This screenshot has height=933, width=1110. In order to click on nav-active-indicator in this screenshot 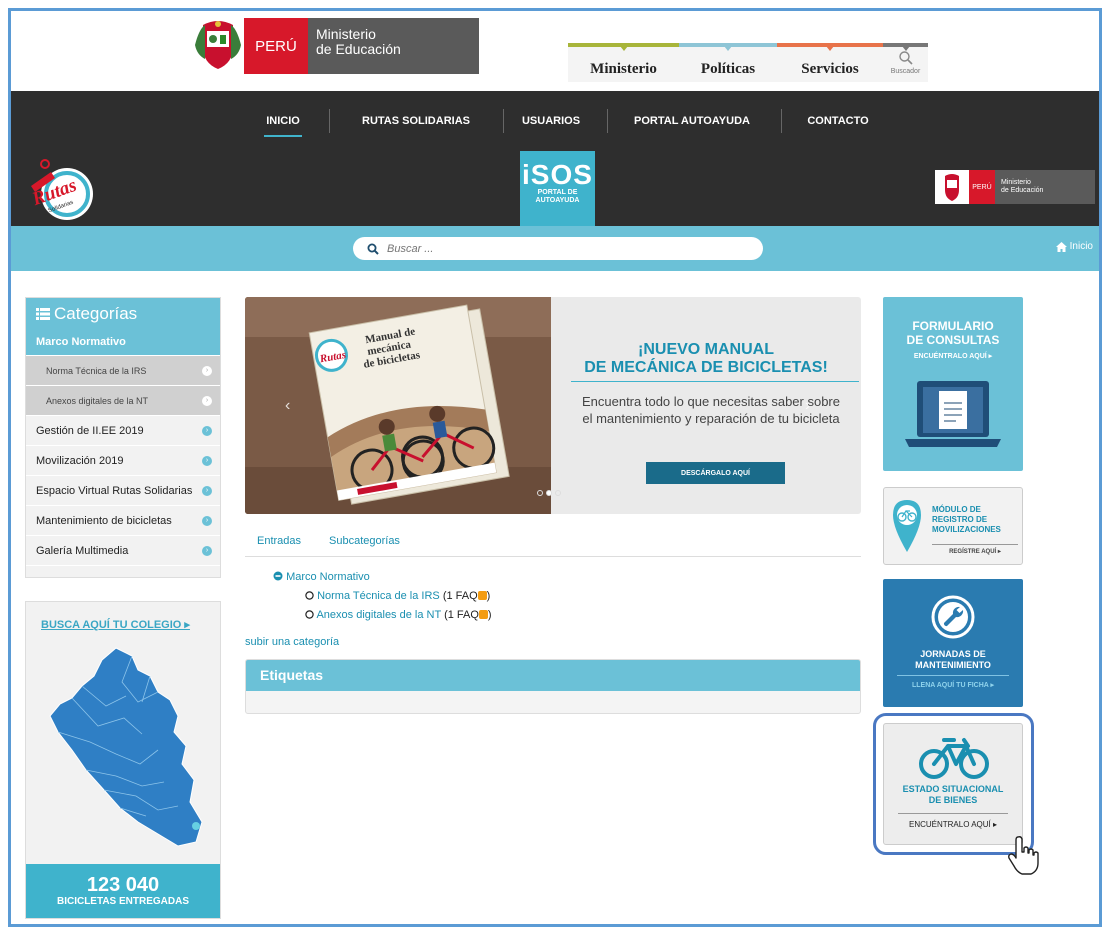, I will do `click(283, 136)`.